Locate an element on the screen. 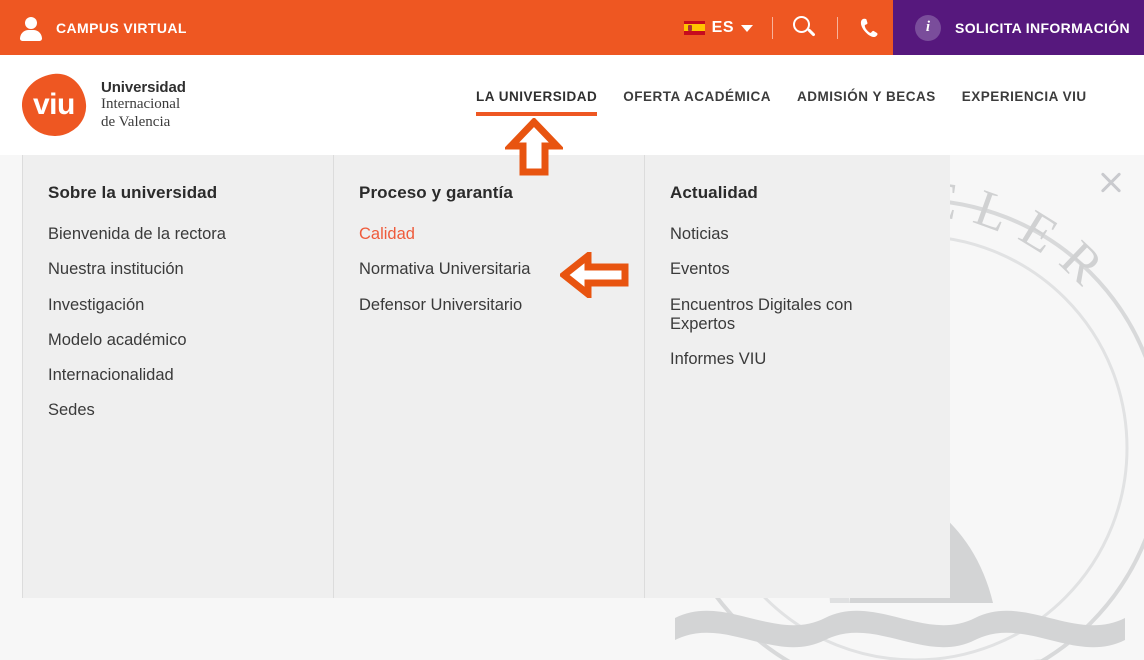 The width and height of the screenshot is (1144, 660). language-selector: ES is located at coordinates (718, 28).